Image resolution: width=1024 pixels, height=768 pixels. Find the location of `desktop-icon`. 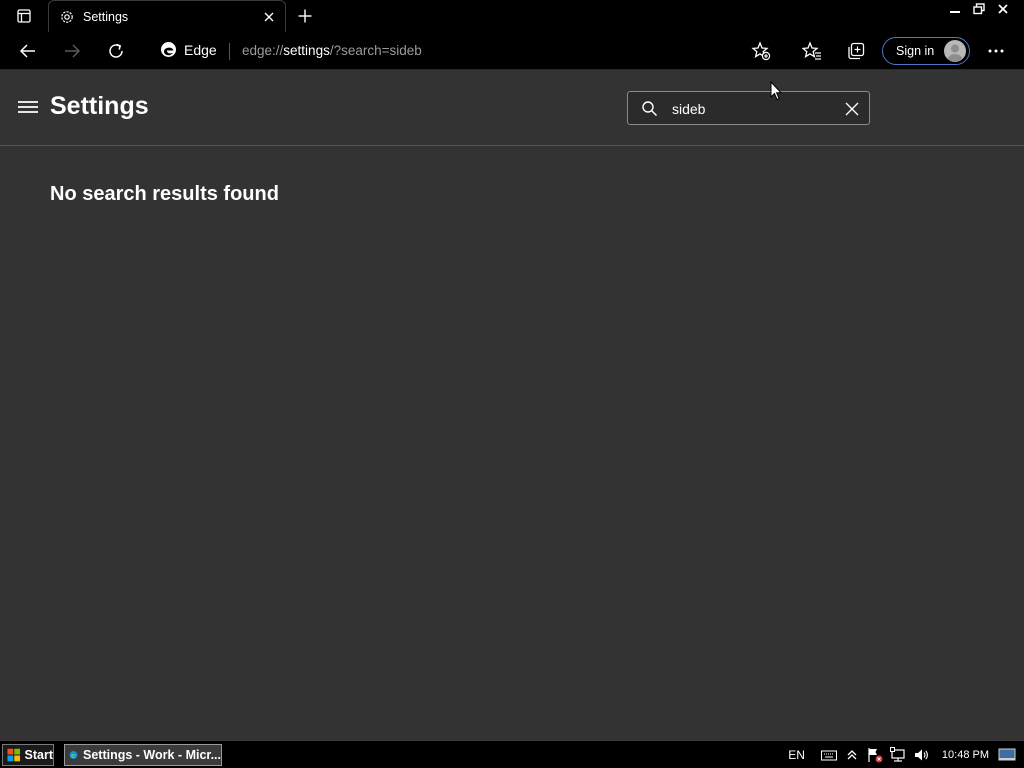

desktop-icon is located at coordinates (1007, 754).